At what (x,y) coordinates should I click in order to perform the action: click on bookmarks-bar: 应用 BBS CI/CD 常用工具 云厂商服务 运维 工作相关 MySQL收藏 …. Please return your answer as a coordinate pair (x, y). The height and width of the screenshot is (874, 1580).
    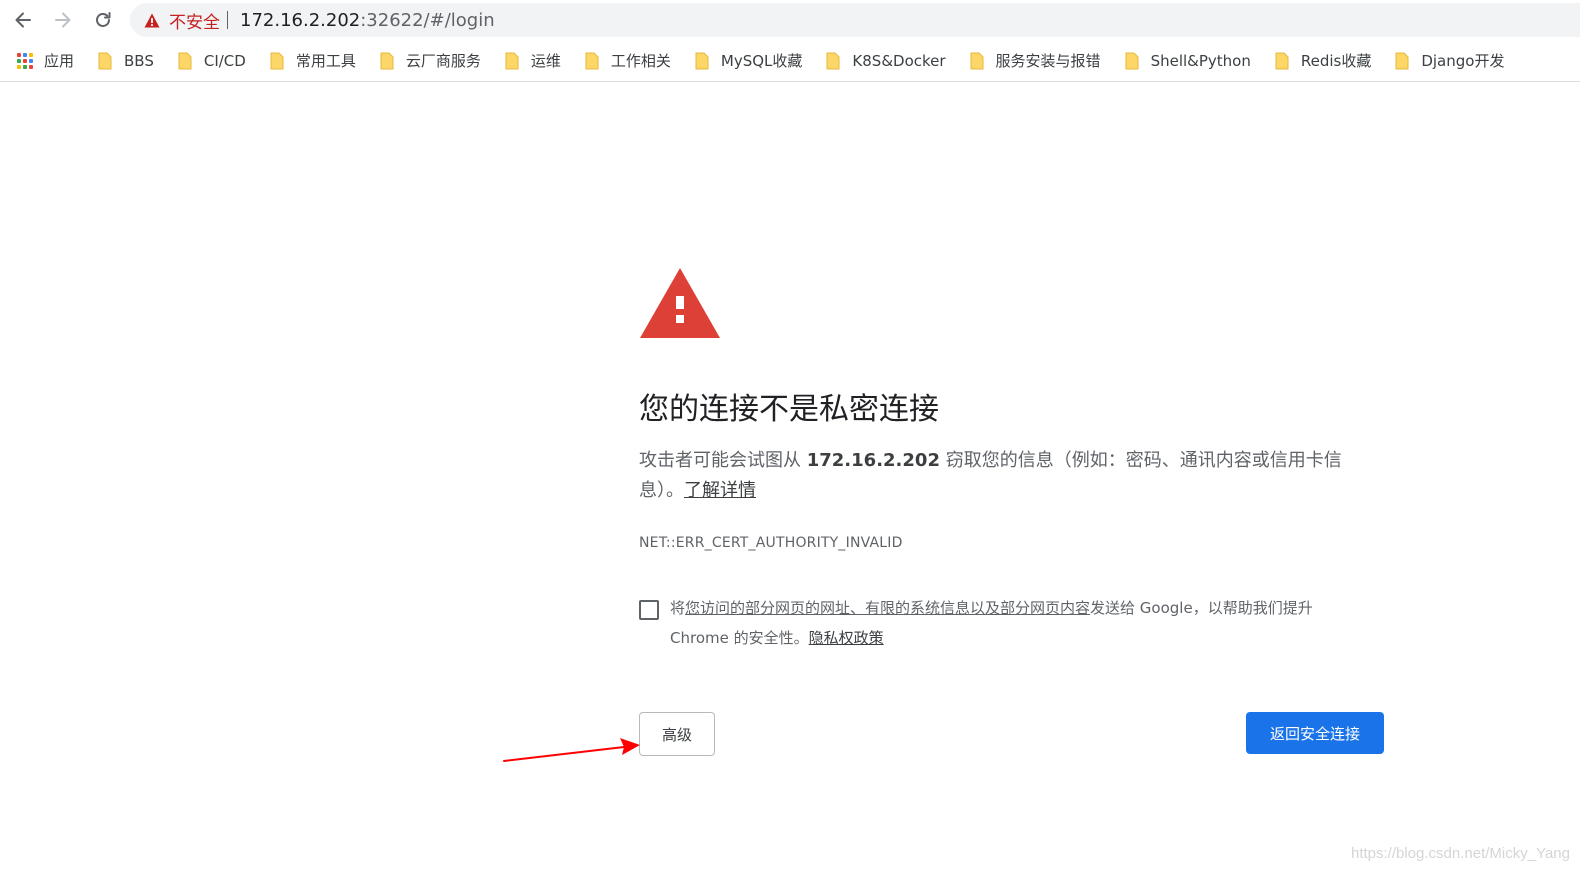
    Looking at the image, I should click on (790, 61).